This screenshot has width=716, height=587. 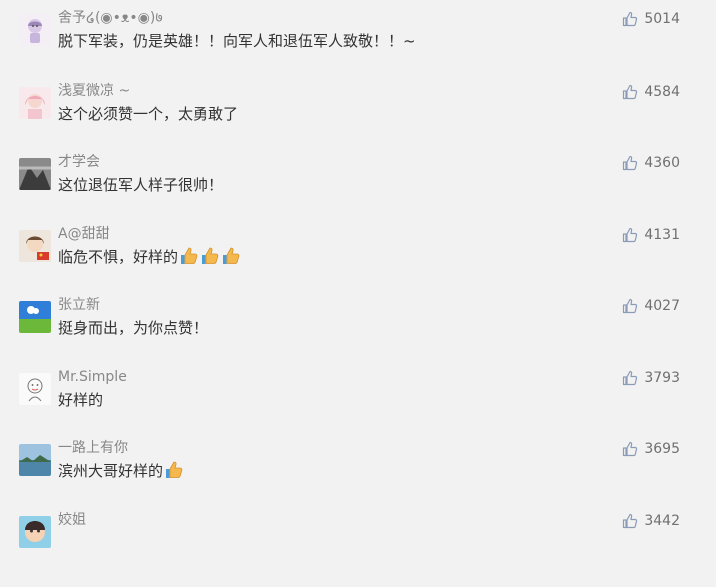 I want to click on like-count: 4360, so click(x=662, y=163).